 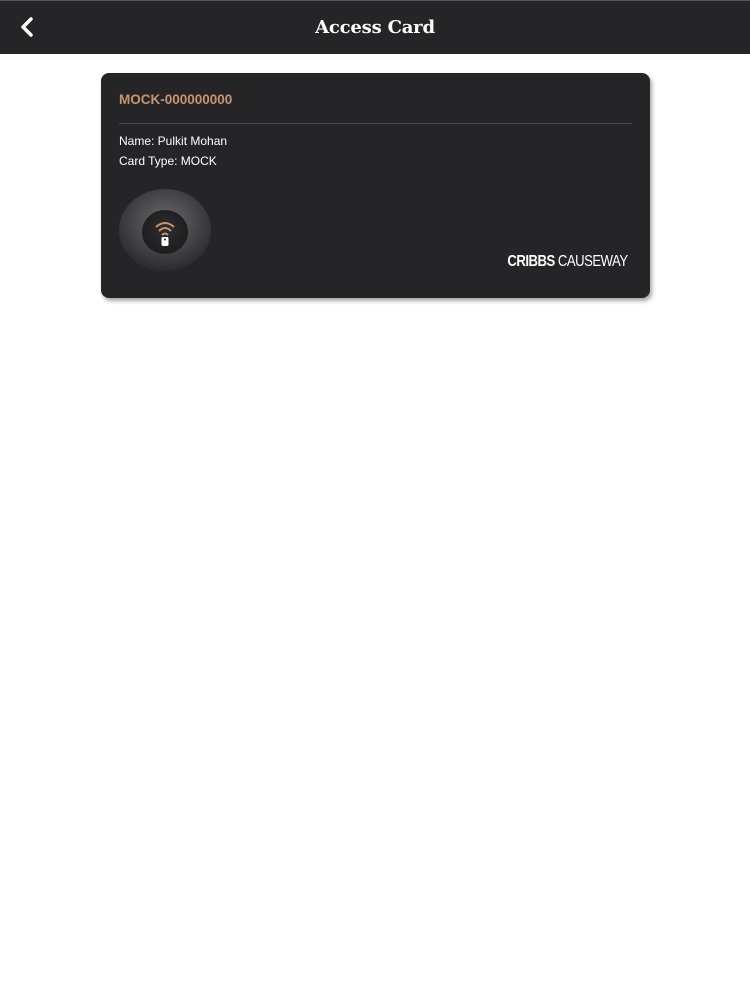 I want to click on card-holder-name: Name: Pulkit Mohan, so click(x=173, y=141).